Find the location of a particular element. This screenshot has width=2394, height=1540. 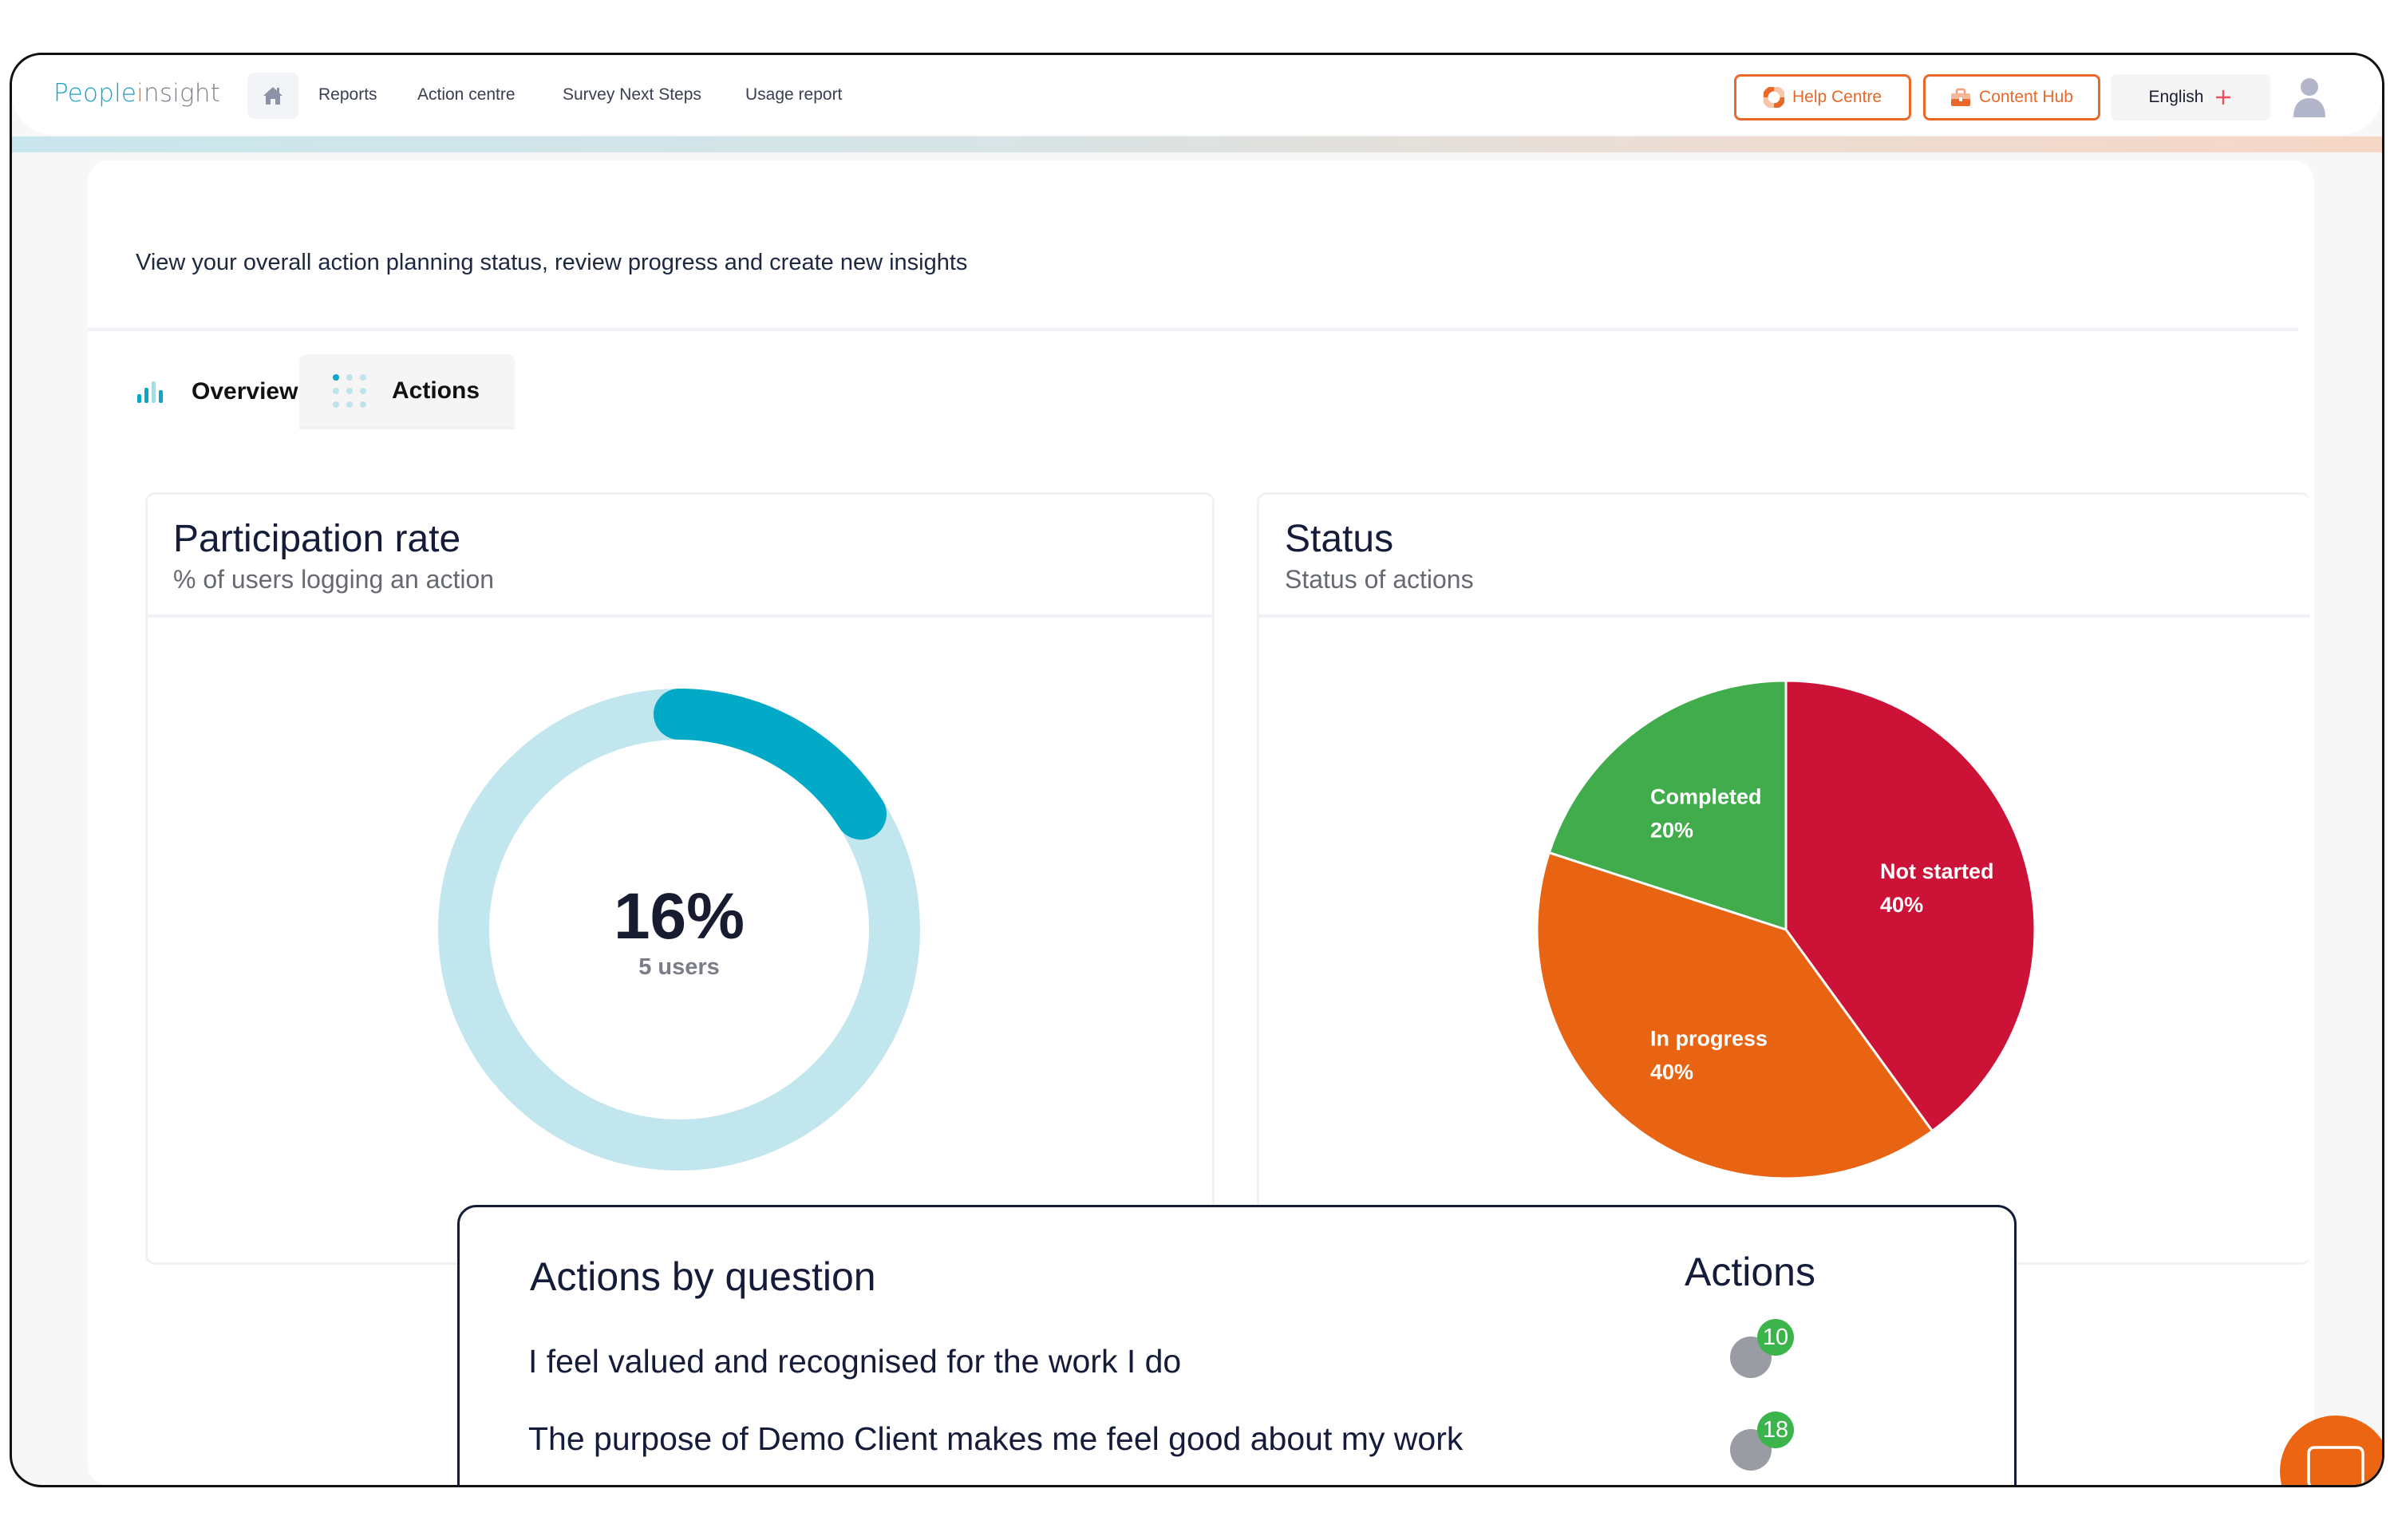

dots-grid-icon is located at coordinates (349, 390).